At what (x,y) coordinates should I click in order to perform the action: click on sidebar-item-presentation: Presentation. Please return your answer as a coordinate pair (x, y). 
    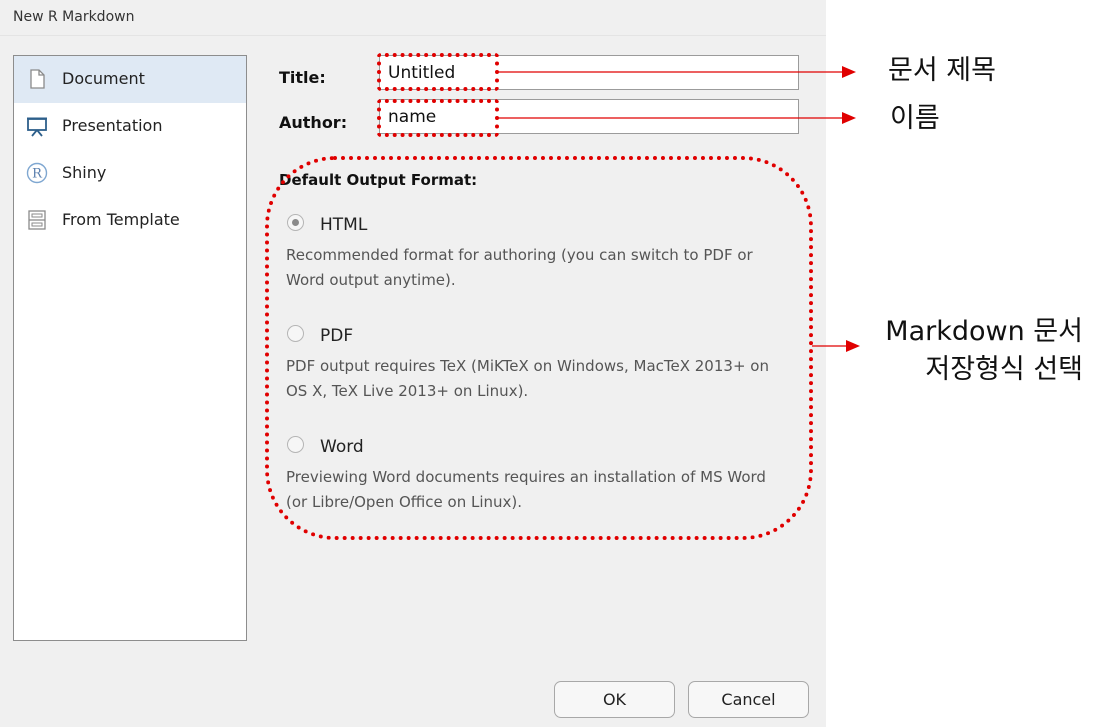
    Looking at the image, I should click on (130, 126).